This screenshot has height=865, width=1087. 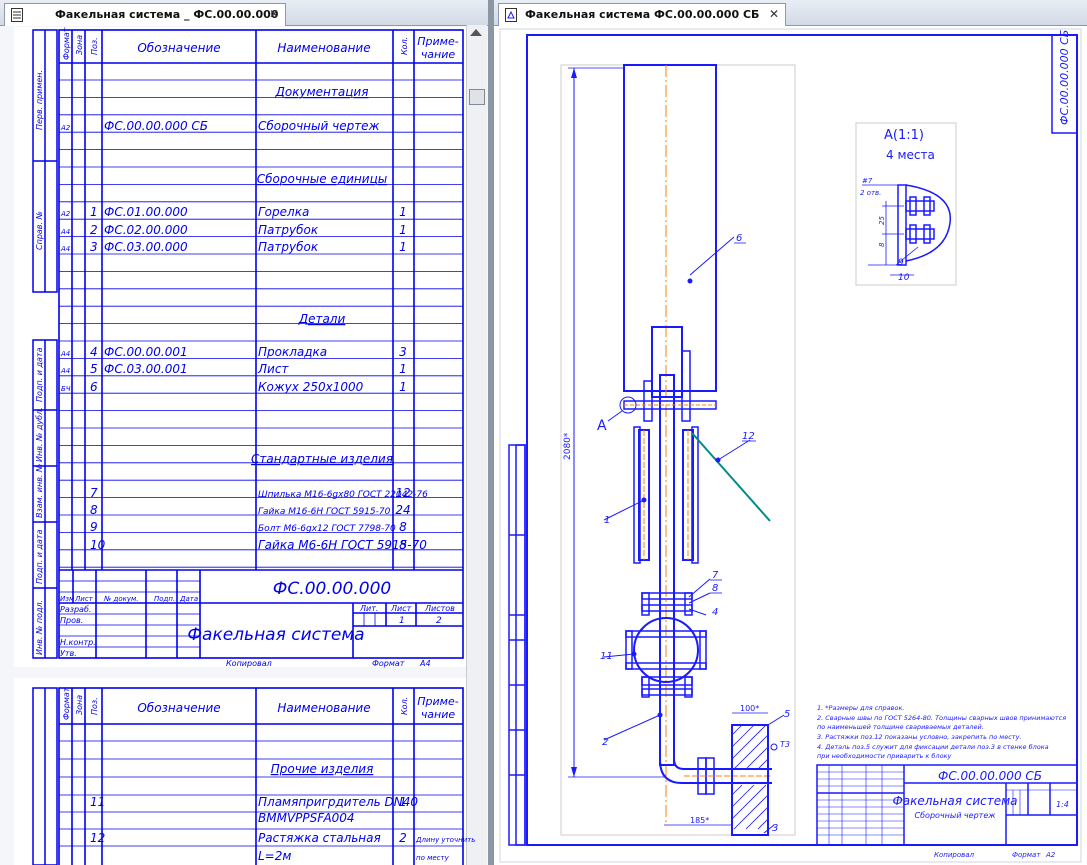 I want to click on detail-view-label: A(1:1), so click(x=904, y=135).